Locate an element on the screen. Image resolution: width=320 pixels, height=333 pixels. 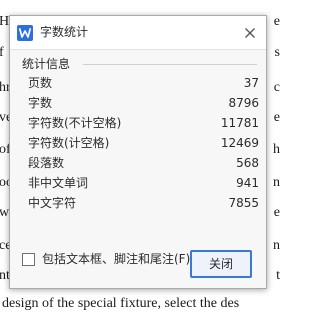
stat-row-chars-no-spaces: 字符数(不计空格) 11781 is located at coordinates (142, 123).